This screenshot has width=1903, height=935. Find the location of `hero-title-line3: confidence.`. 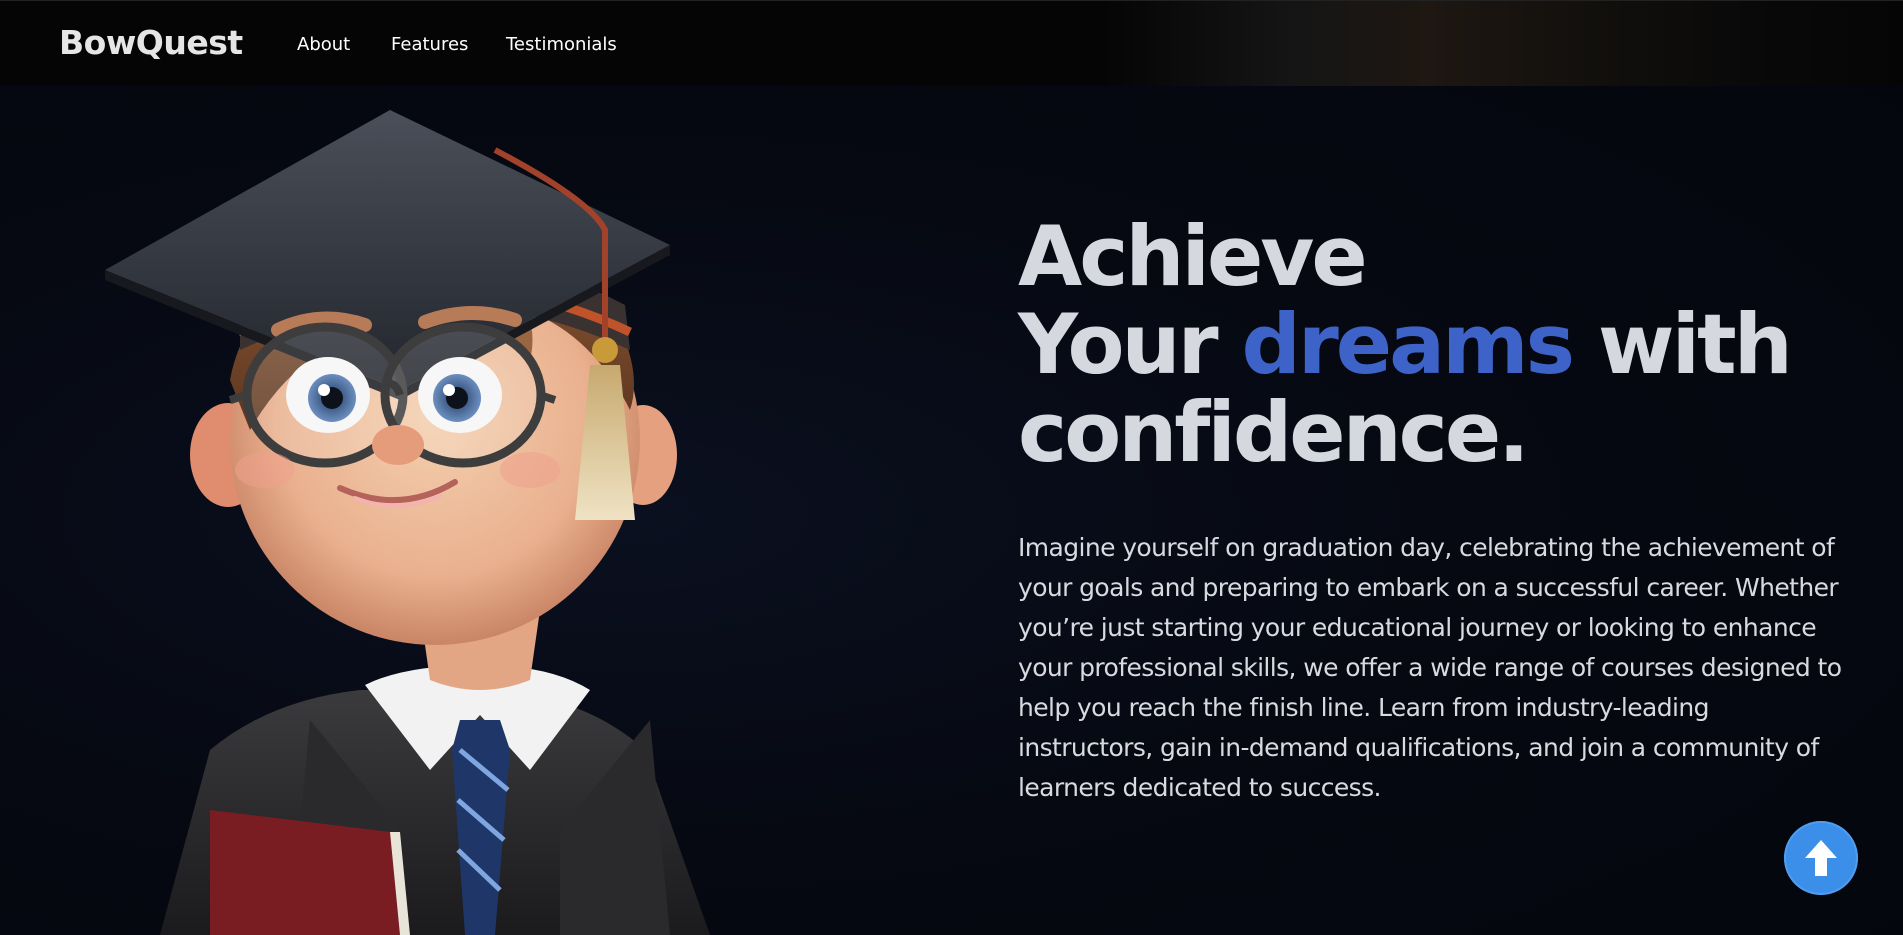

hero-title-line3: confidence. is located at coordinates (1274, 432).